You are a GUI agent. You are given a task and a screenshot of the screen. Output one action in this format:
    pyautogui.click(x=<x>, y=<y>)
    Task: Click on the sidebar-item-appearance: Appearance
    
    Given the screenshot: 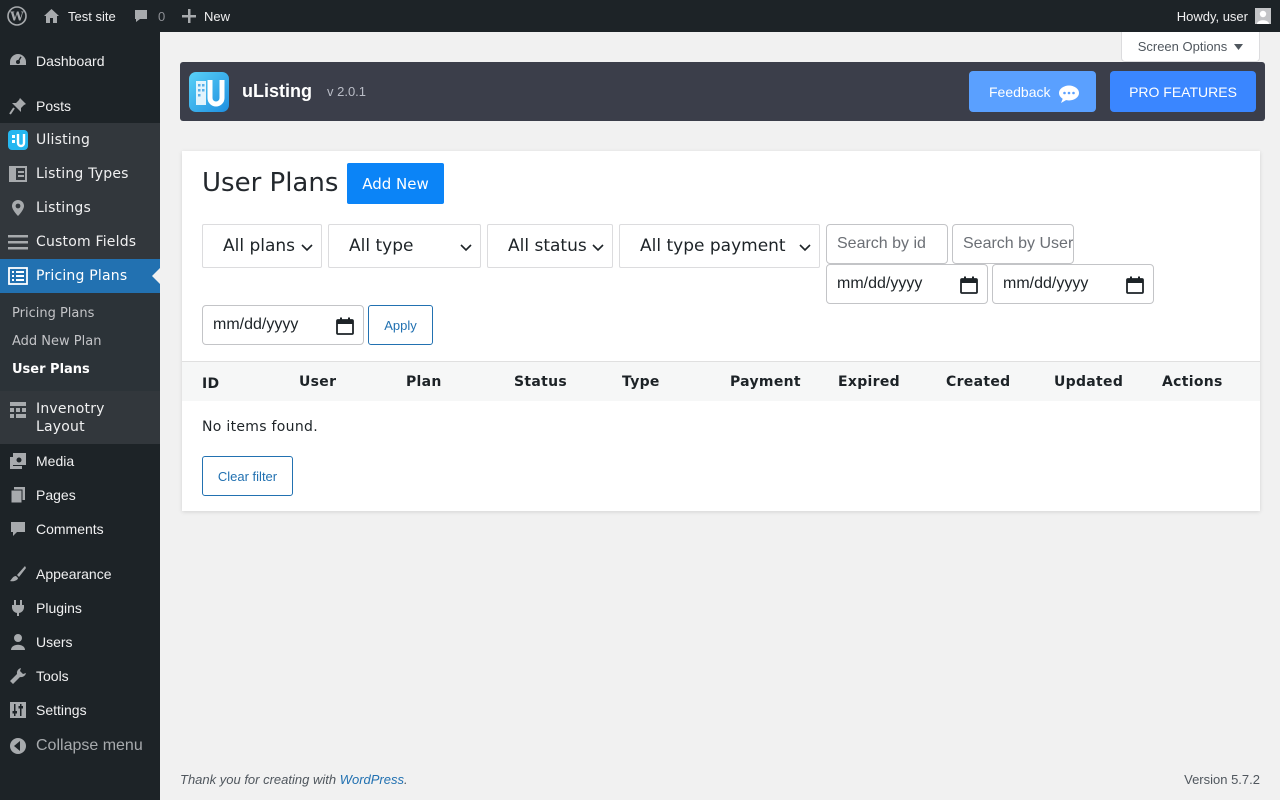 What is the action you would take?
    pyautogui.click(x=80, y=574)
    